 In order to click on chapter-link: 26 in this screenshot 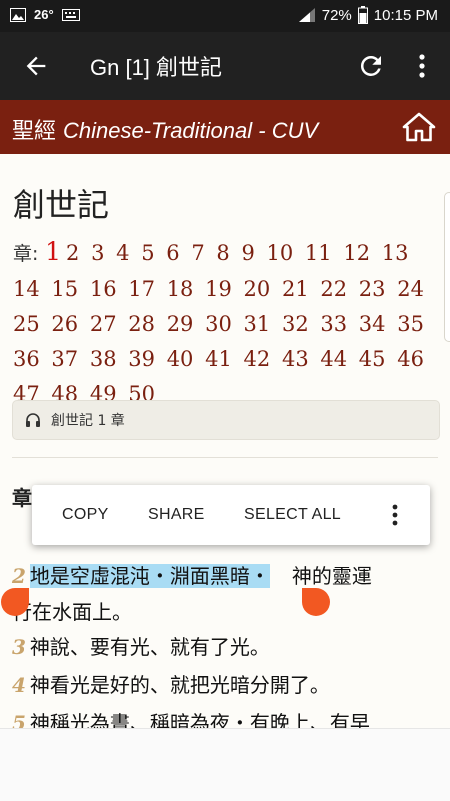, I will do `click(64, 324)`.